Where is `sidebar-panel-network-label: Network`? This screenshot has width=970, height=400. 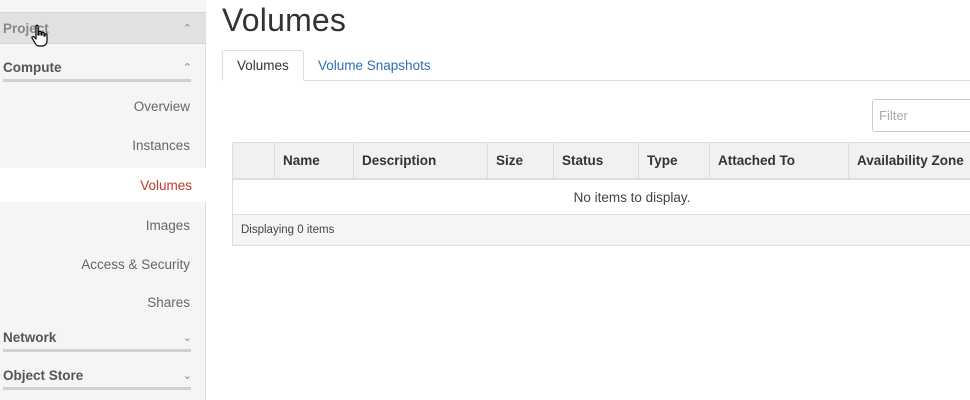
sidebar-panel-network-label: Network is located at coordinates (30, 337).